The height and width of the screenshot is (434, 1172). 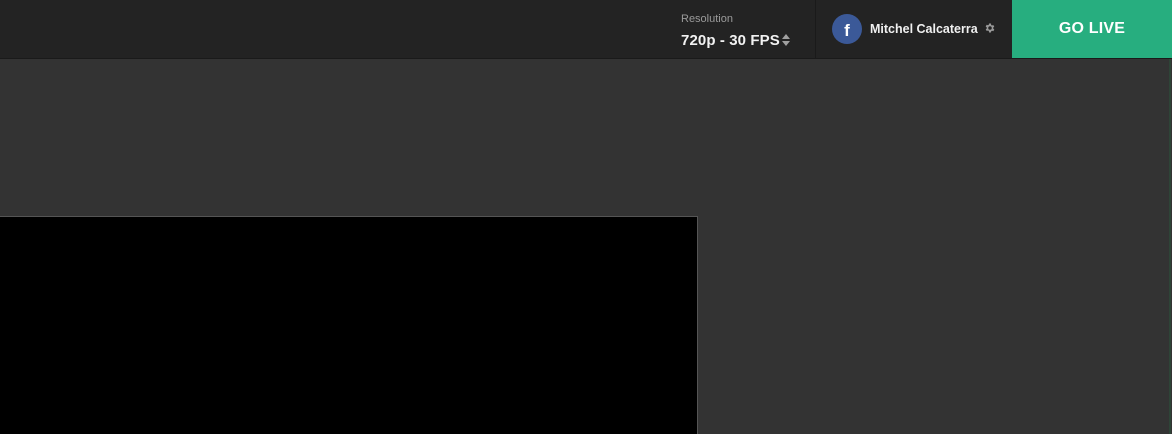 I want to click on right-panel-edge, so click(x=1170, y=246).